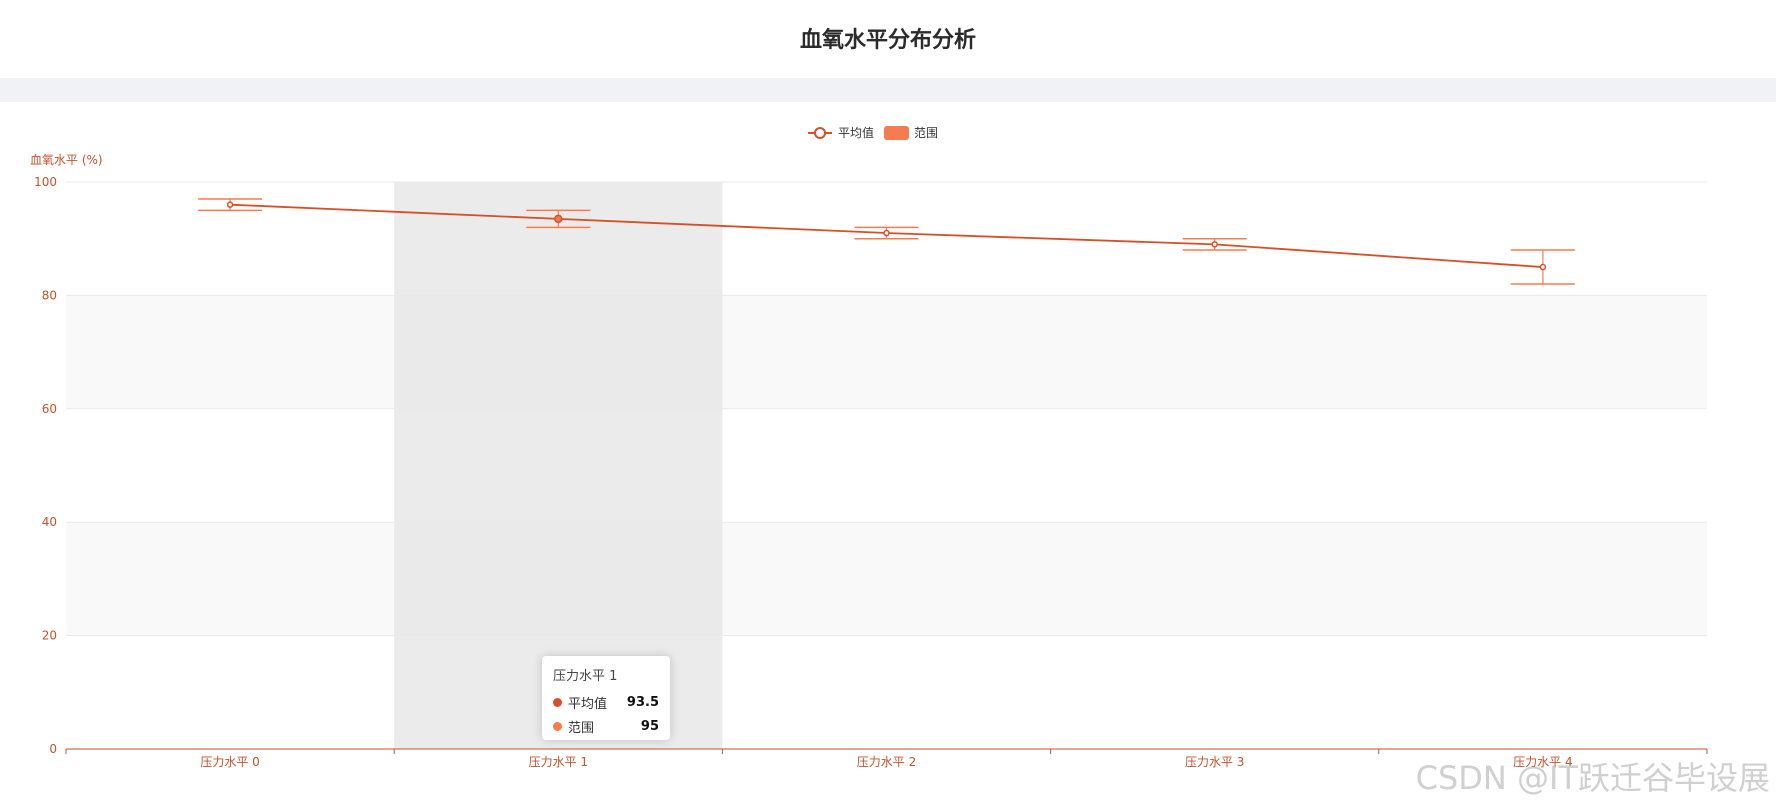  What do you see at coordinates (585, 676) in the screenshot?
I see `tooltip-title: 压力水平 1` at bounding box center [585, 676].